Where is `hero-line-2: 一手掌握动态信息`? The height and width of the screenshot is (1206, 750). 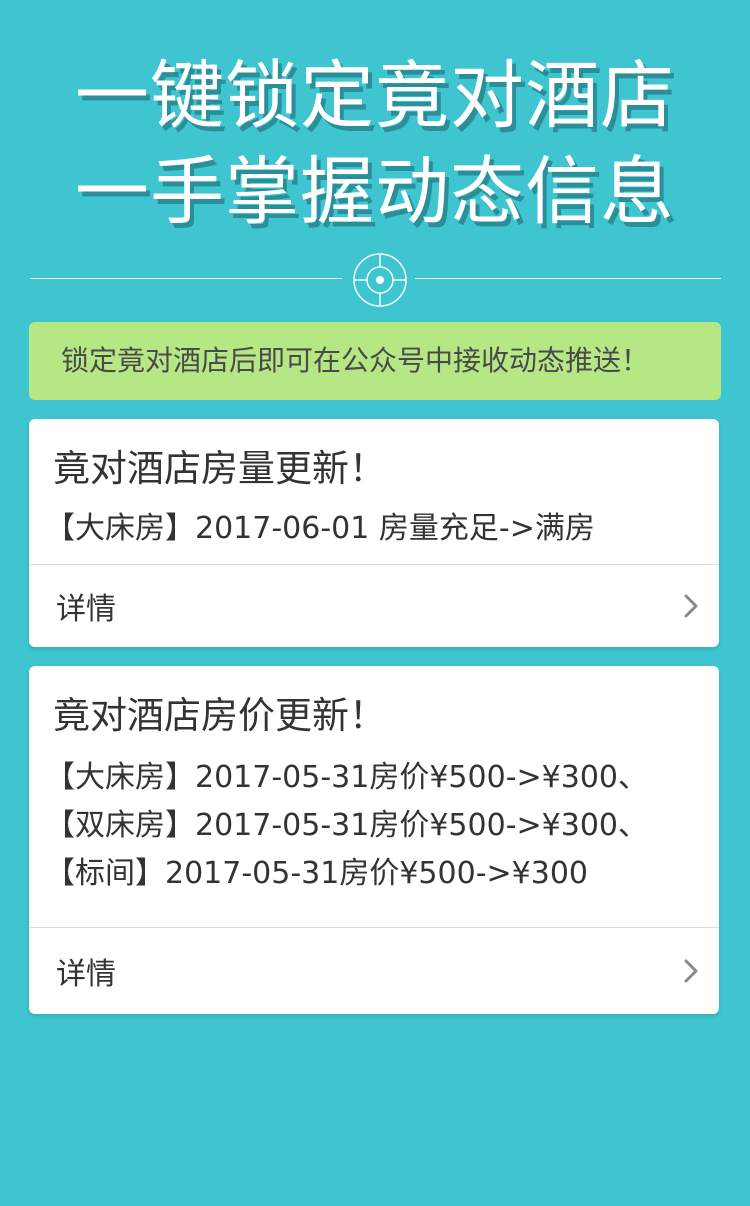
hero-line-2: 一手掌握动态信息 is located at coordinates (375, 192).